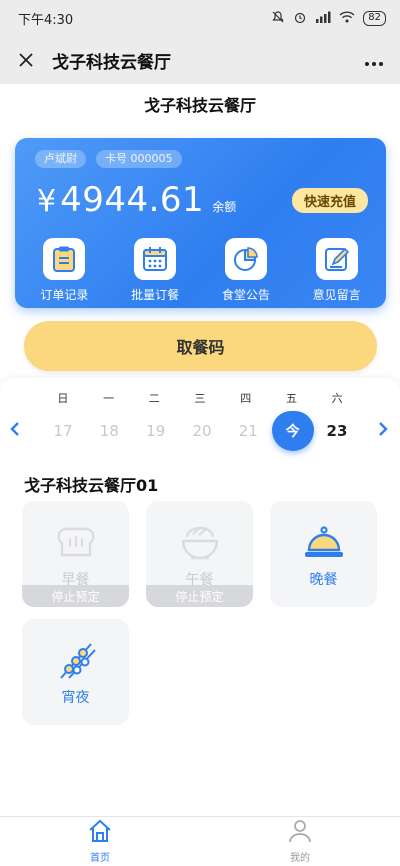 This screenshot has width=400, height=866. Describe the element at coordinates (336, 259) in the screenshot. I see `edit-icon` at that location.